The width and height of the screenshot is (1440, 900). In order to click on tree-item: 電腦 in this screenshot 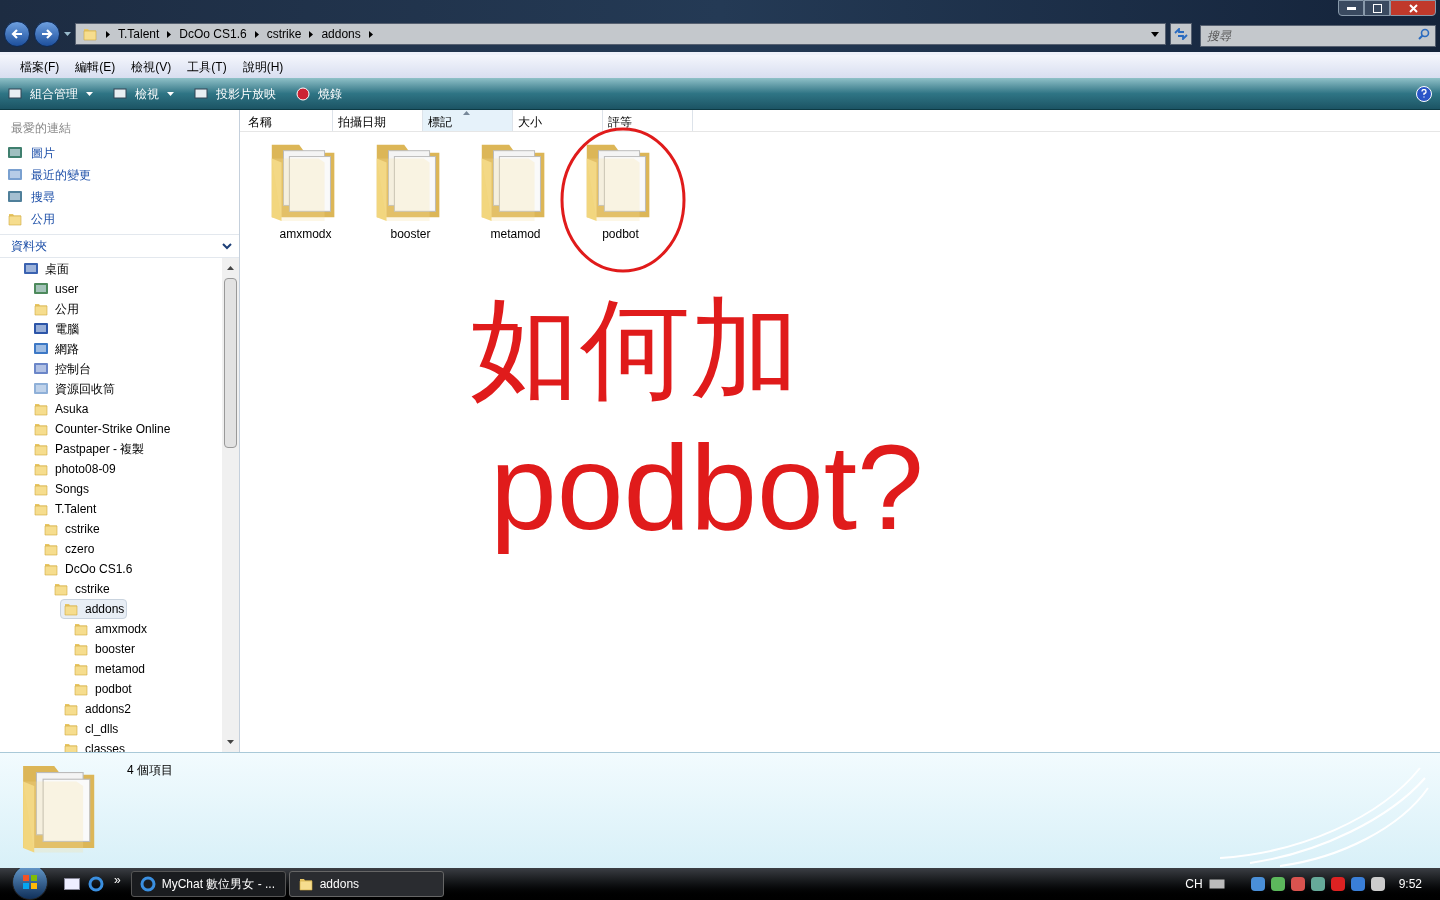, I will do `click(56, 329)`.